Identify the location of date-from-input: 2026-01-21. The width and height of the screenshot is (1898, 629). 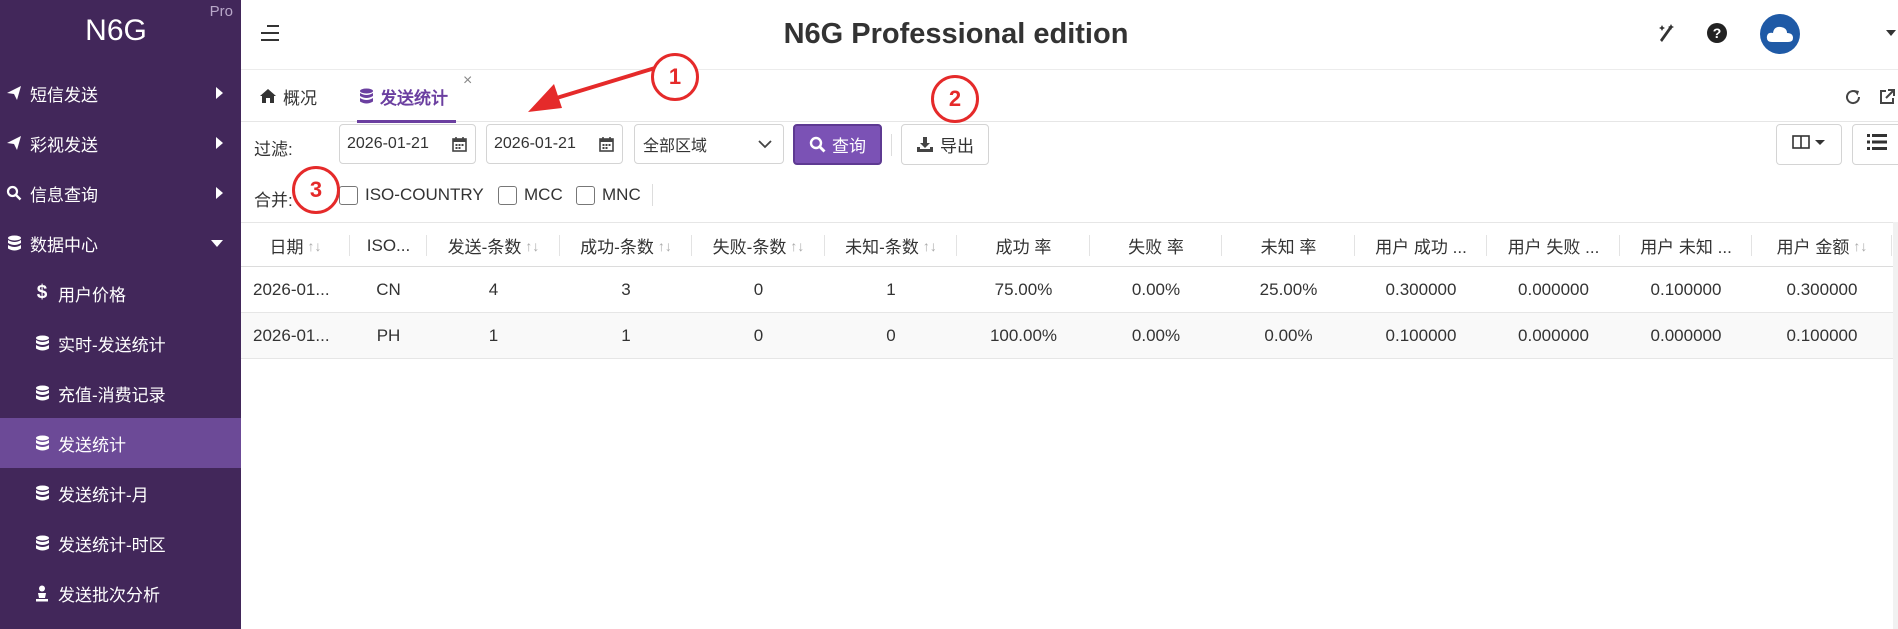
(407, 144).